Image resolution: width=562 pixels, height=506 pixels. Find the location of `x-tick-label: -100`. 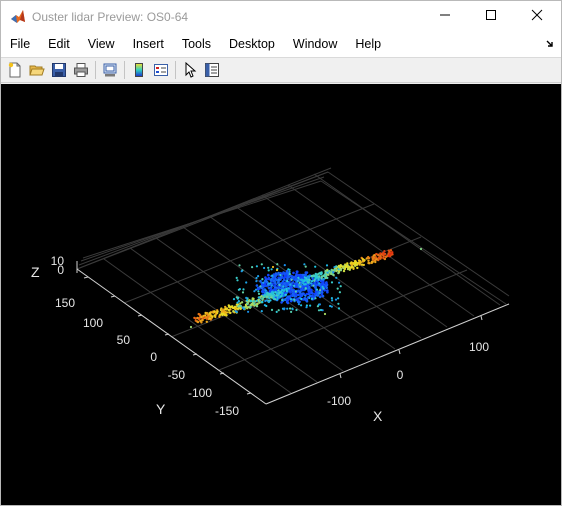

x-tick-label: -100 is located at coordinates (339, 401).